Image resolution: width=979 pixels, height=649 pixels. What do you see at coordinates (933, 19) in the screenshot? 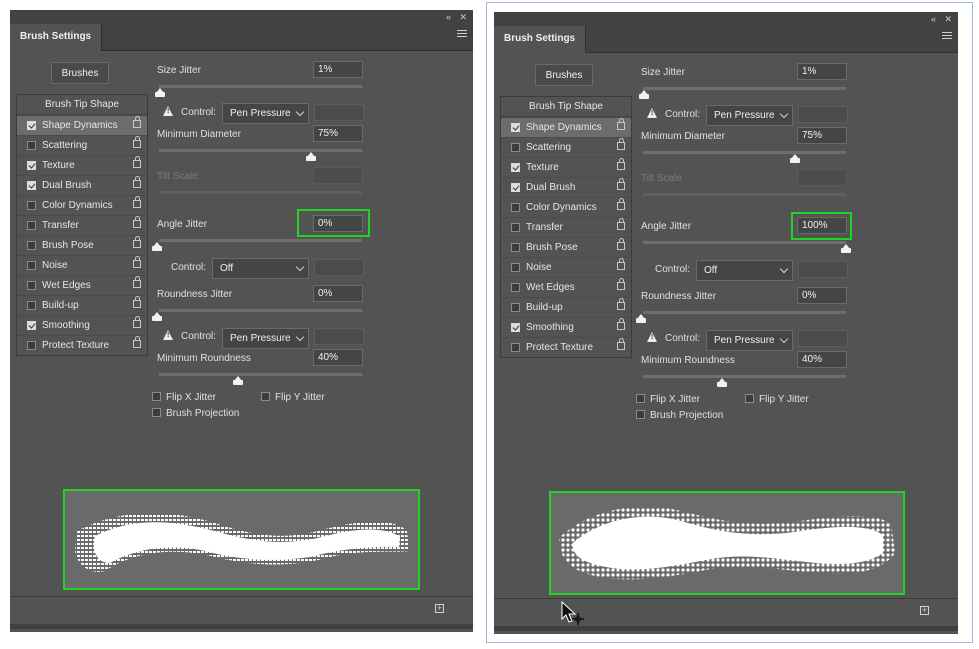
I see `double-chevron-left-icon: «` at bounding box center [933, 19].